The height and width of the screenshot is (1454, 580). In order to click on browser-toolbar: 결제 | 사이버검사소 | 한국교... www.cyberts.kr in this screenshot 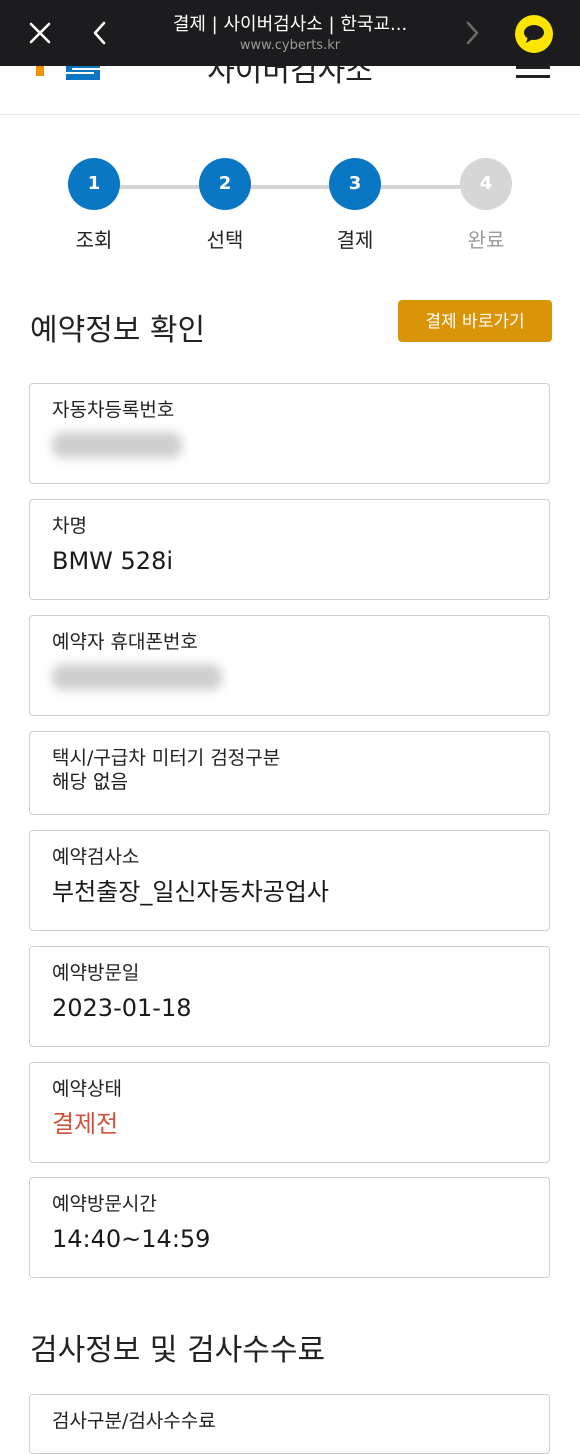, I will do `click(290, 33)`.